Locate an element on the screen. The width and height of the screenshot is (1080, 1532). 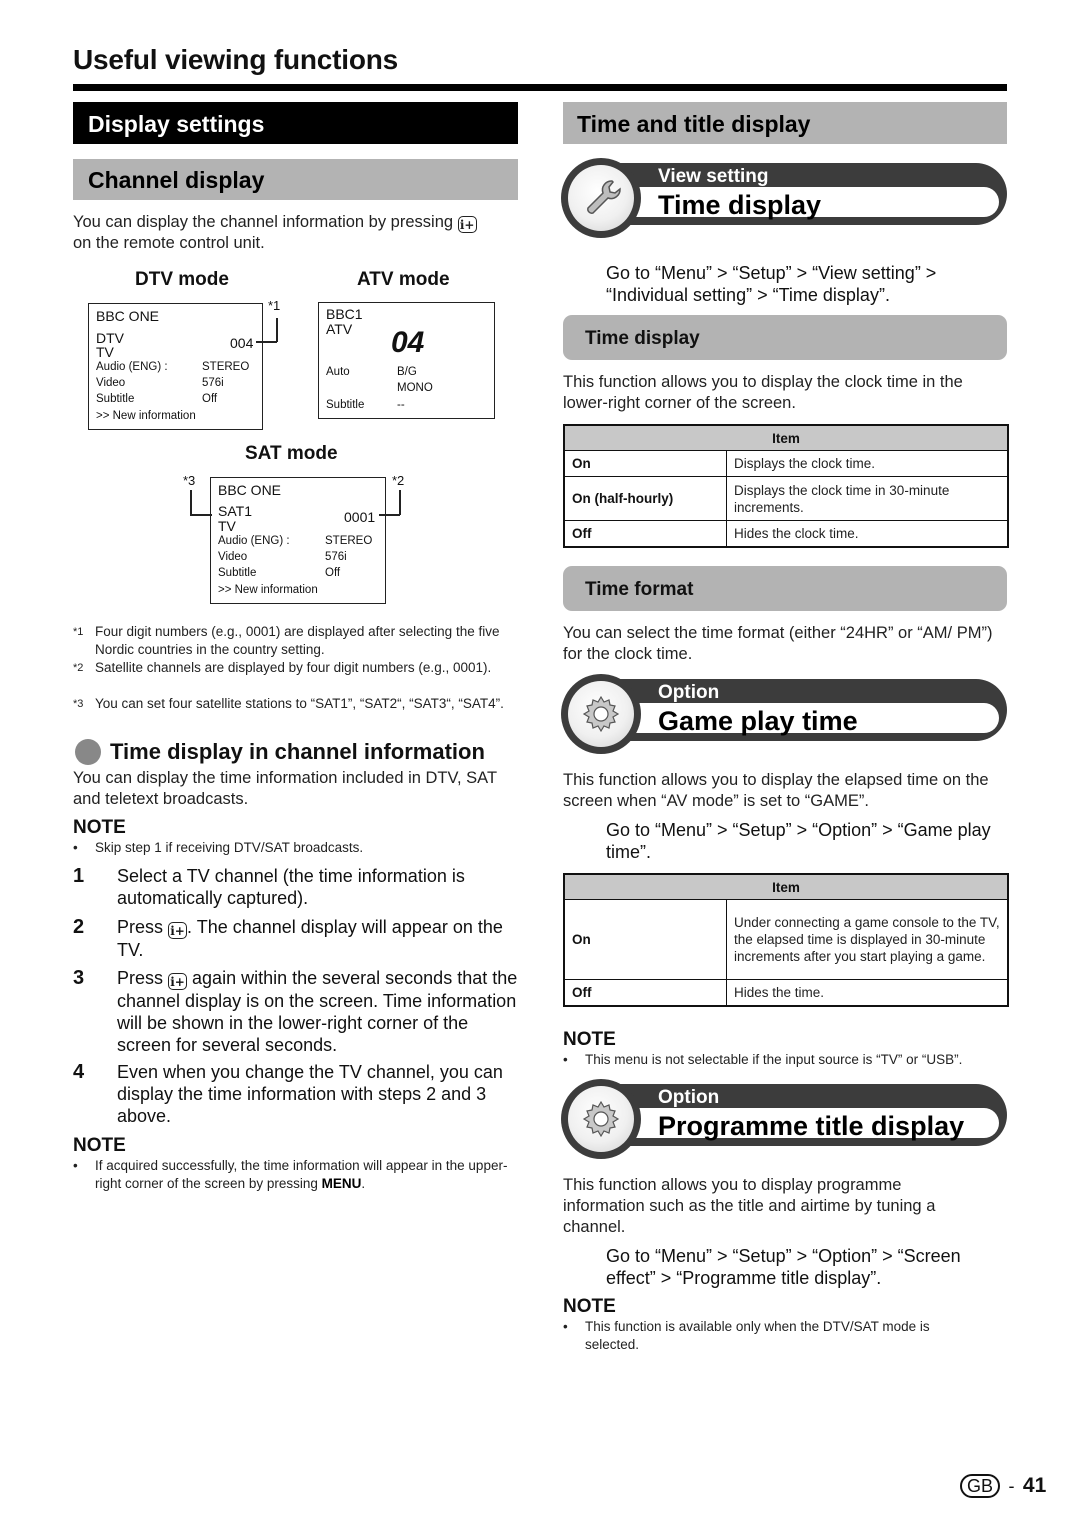
feature-title: Time display is located at coordinates (740, 205).